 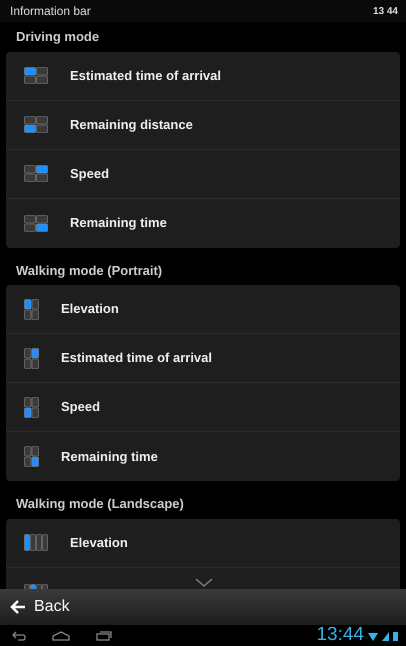 I want to click on wifi-icon, so click(x=373, y=636).